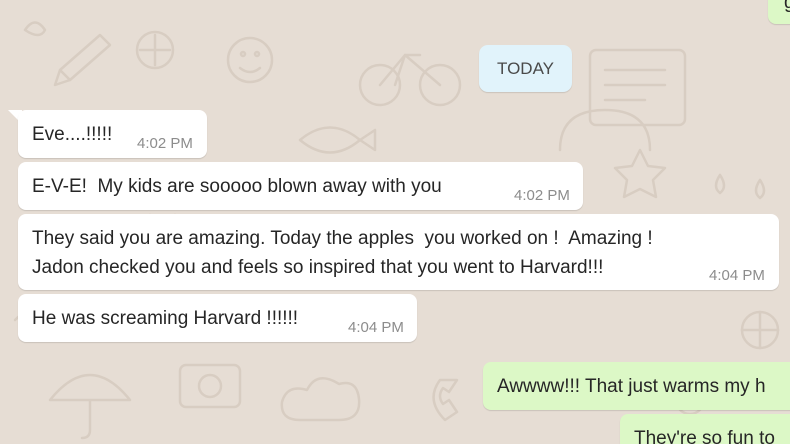  Describe the element at coordinates (165, 318) in the screenshot. I see `message-text: He was screaming Harvard !!!!!!` at that location.